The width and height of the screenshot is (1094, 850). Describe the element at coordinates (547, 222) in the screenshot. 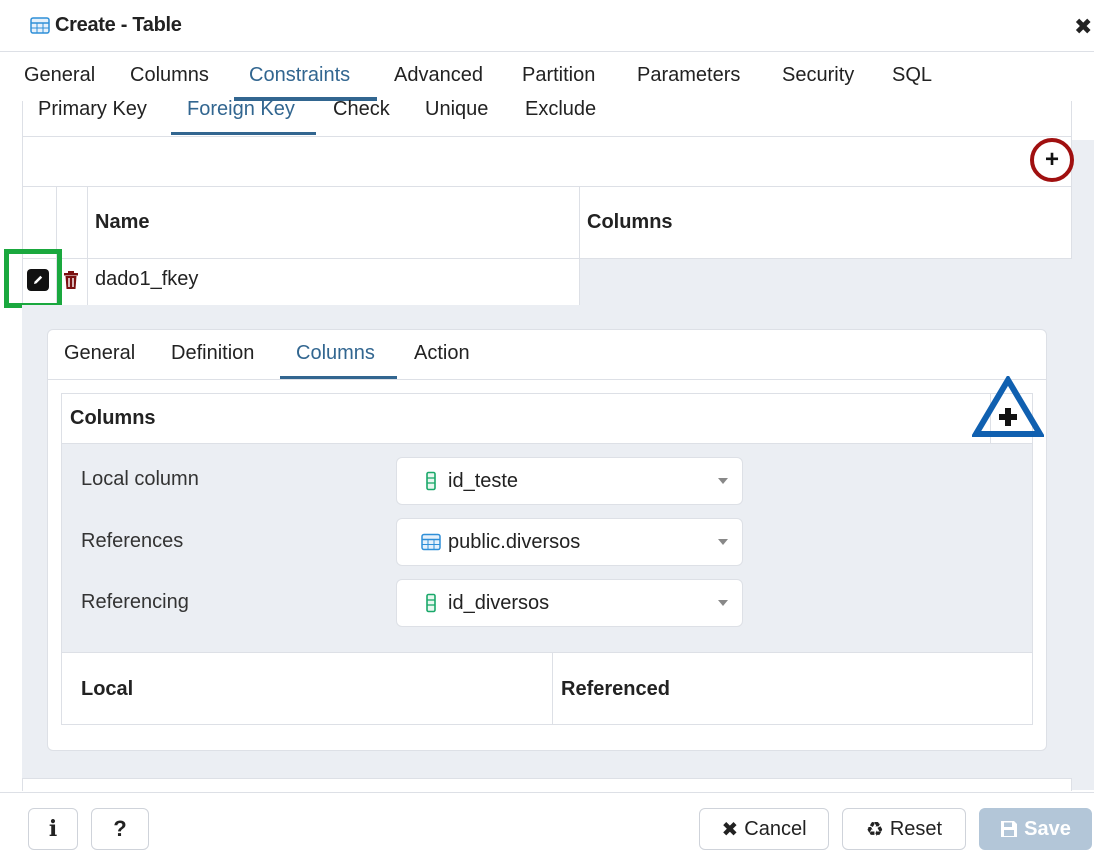

I see `fk-table-header` at that location.